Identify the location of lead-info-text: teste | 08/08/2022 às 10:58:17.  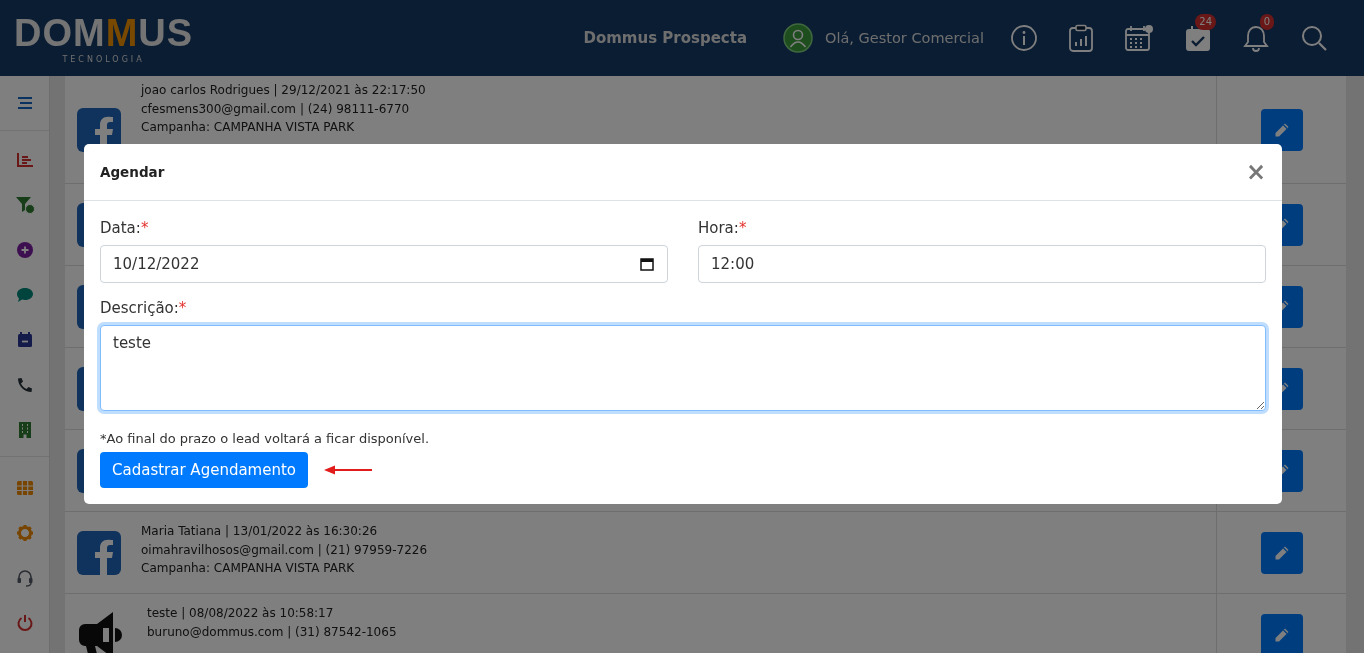
(241, 613).